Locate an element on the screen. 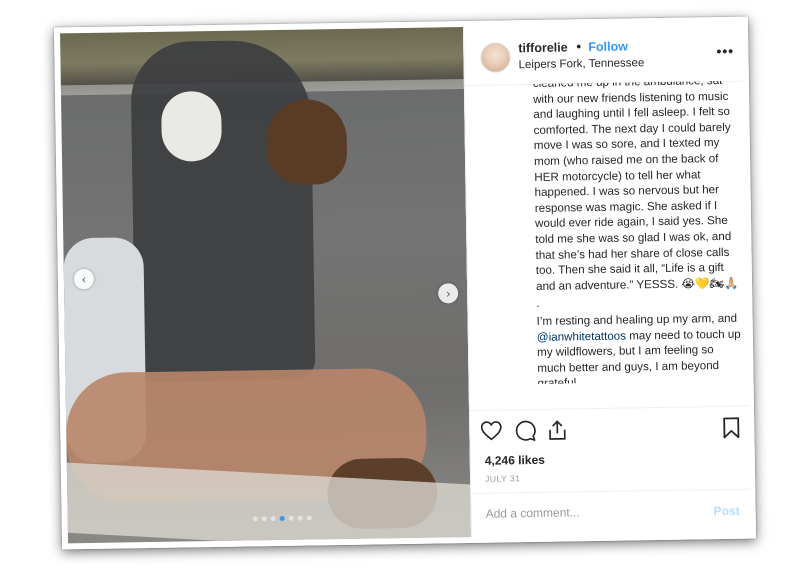  username-link: tifforelie is located at coordinates (543, 47).